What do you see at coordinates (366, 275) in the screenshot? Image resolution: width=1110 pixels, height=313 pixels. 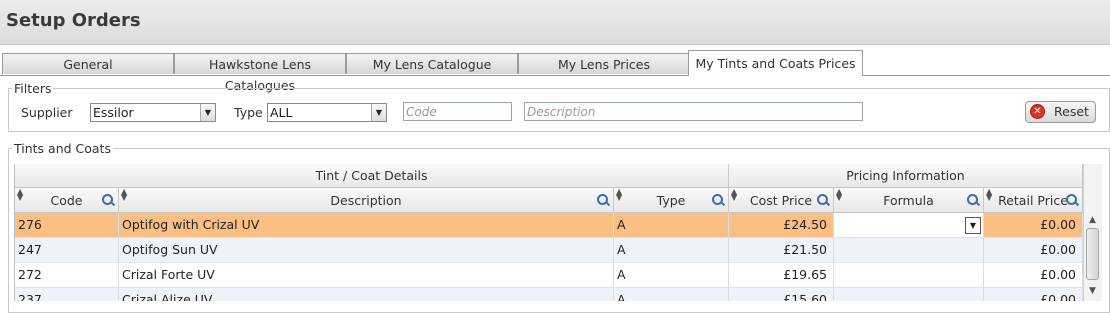 I see `cell-description: Crizal Forte UV` at bounding box center [366, 275].